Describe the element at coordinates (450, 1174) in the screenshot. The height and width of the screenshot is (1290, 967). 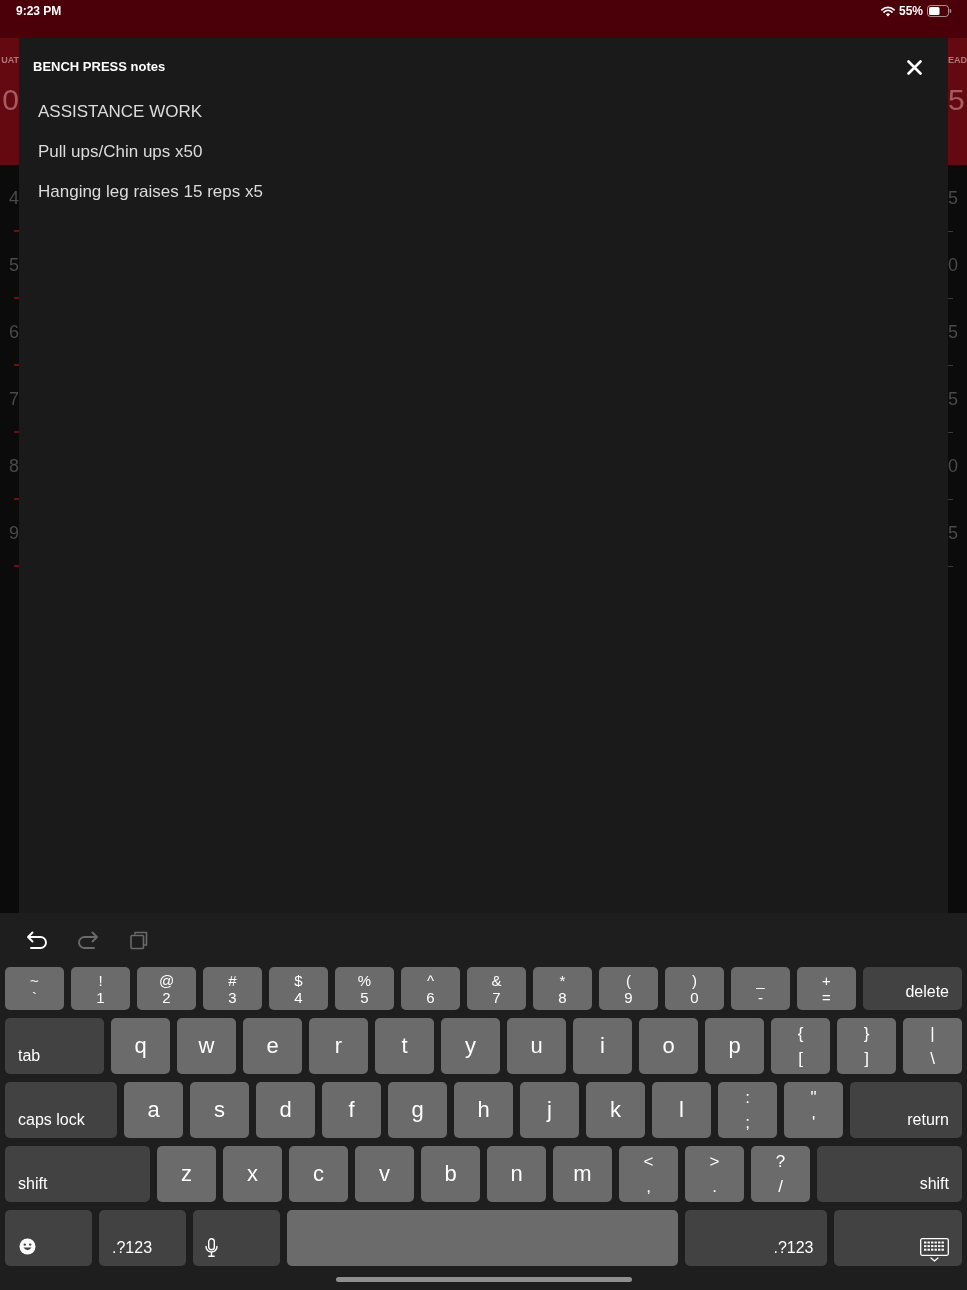
I see `letter-key: b` at that location.